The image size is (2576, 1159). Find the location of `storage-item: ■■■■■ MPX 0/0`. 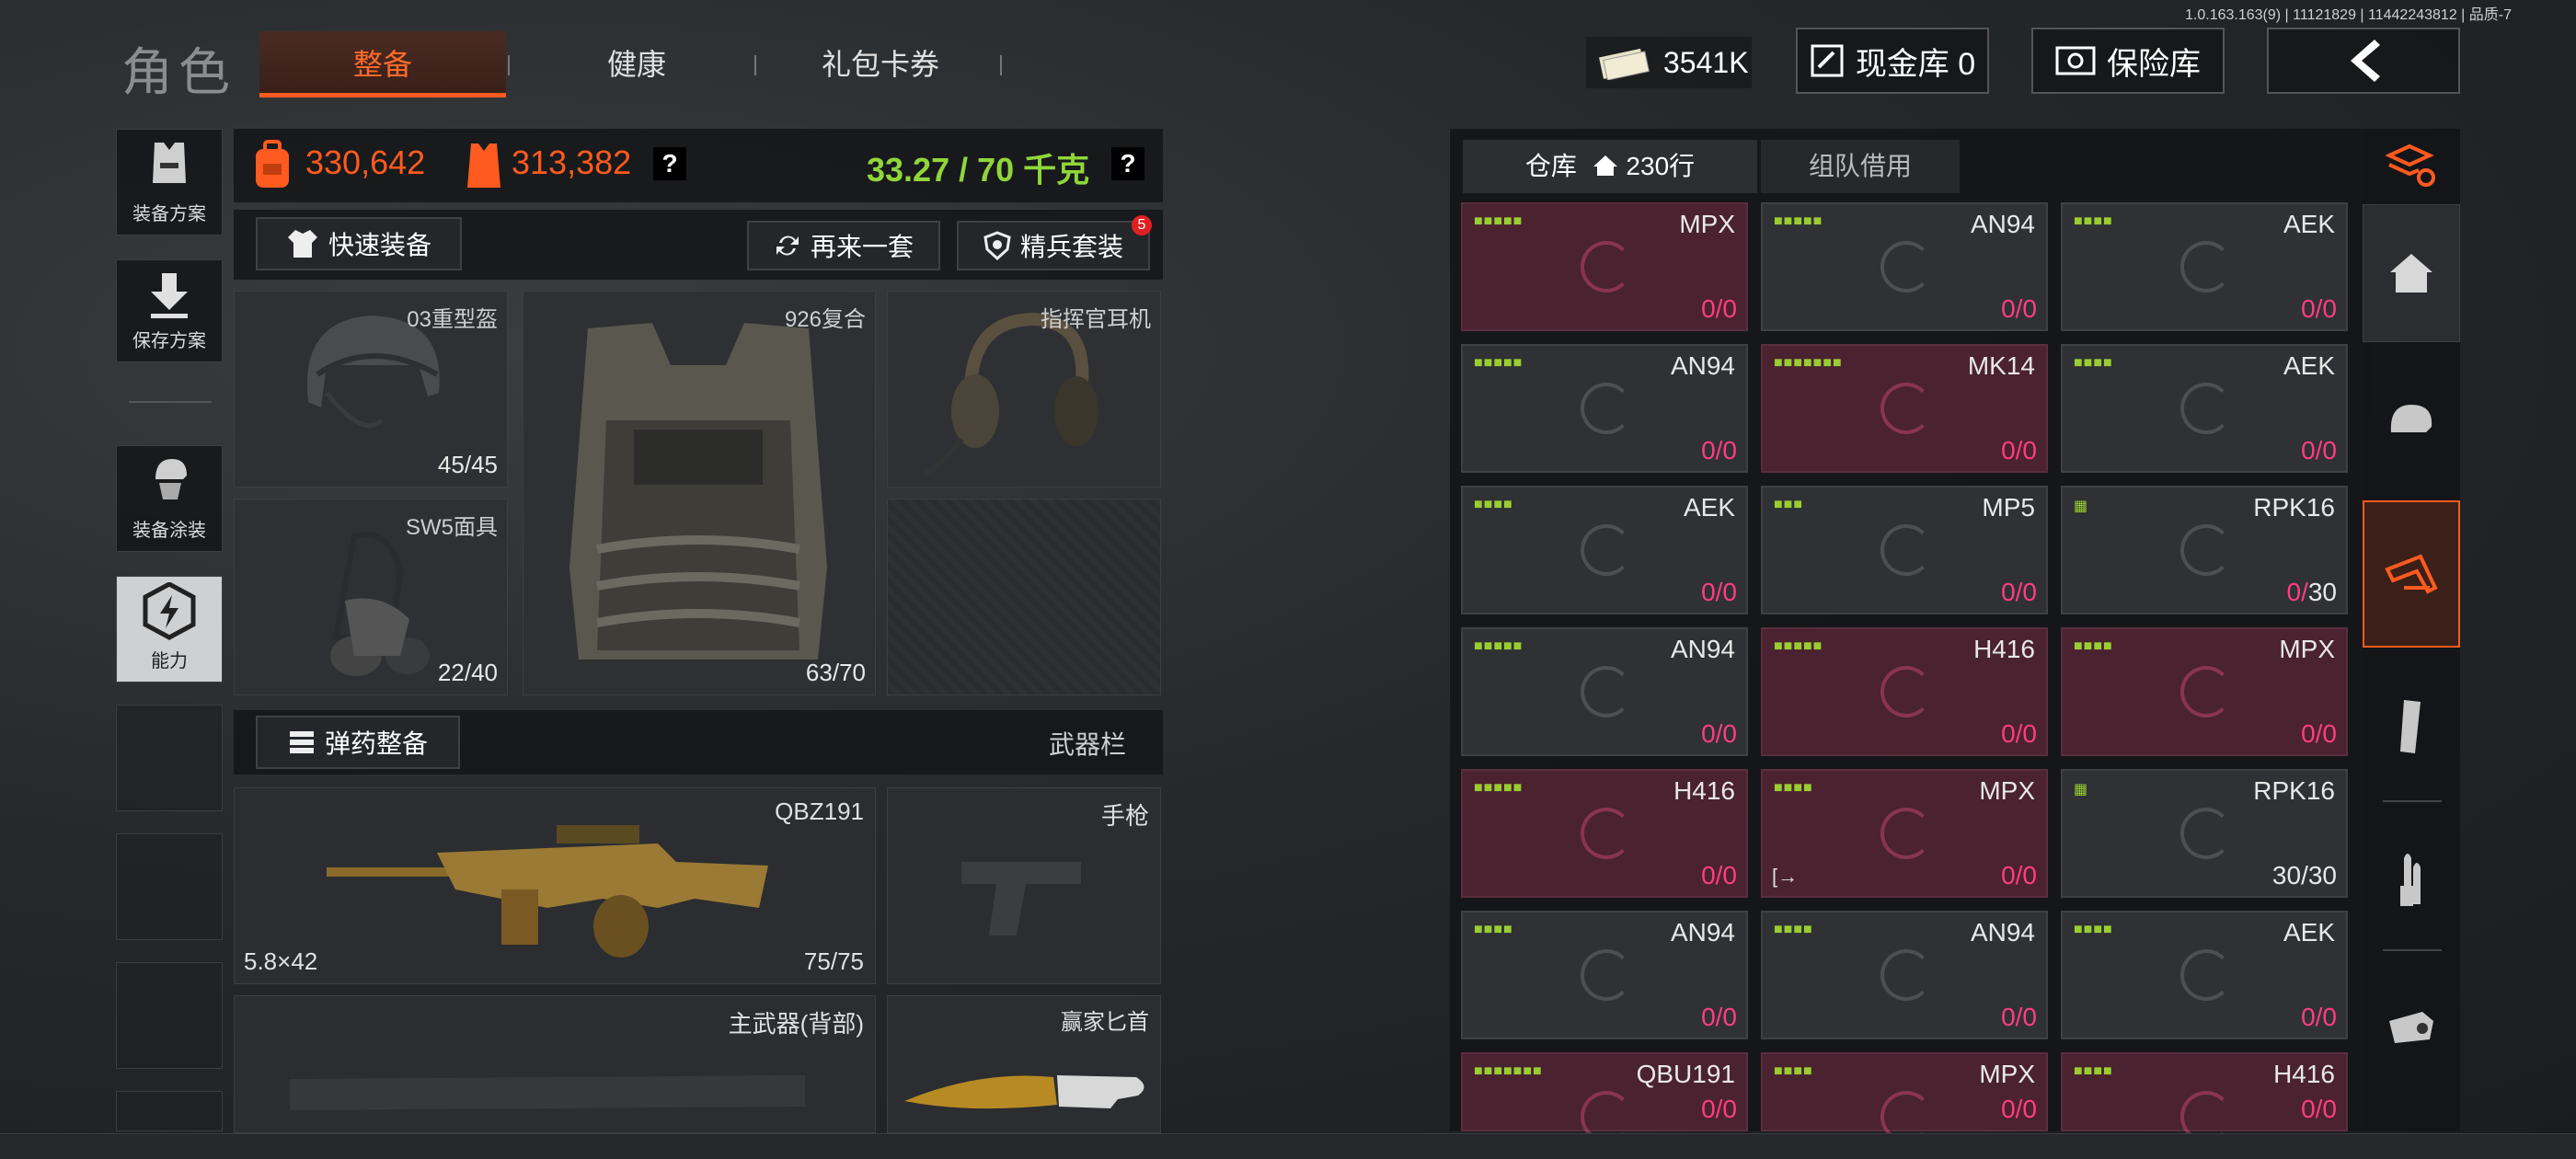

storage-item: ■■■■■ MPX 0/0 is located at coordinates (1604, 266).